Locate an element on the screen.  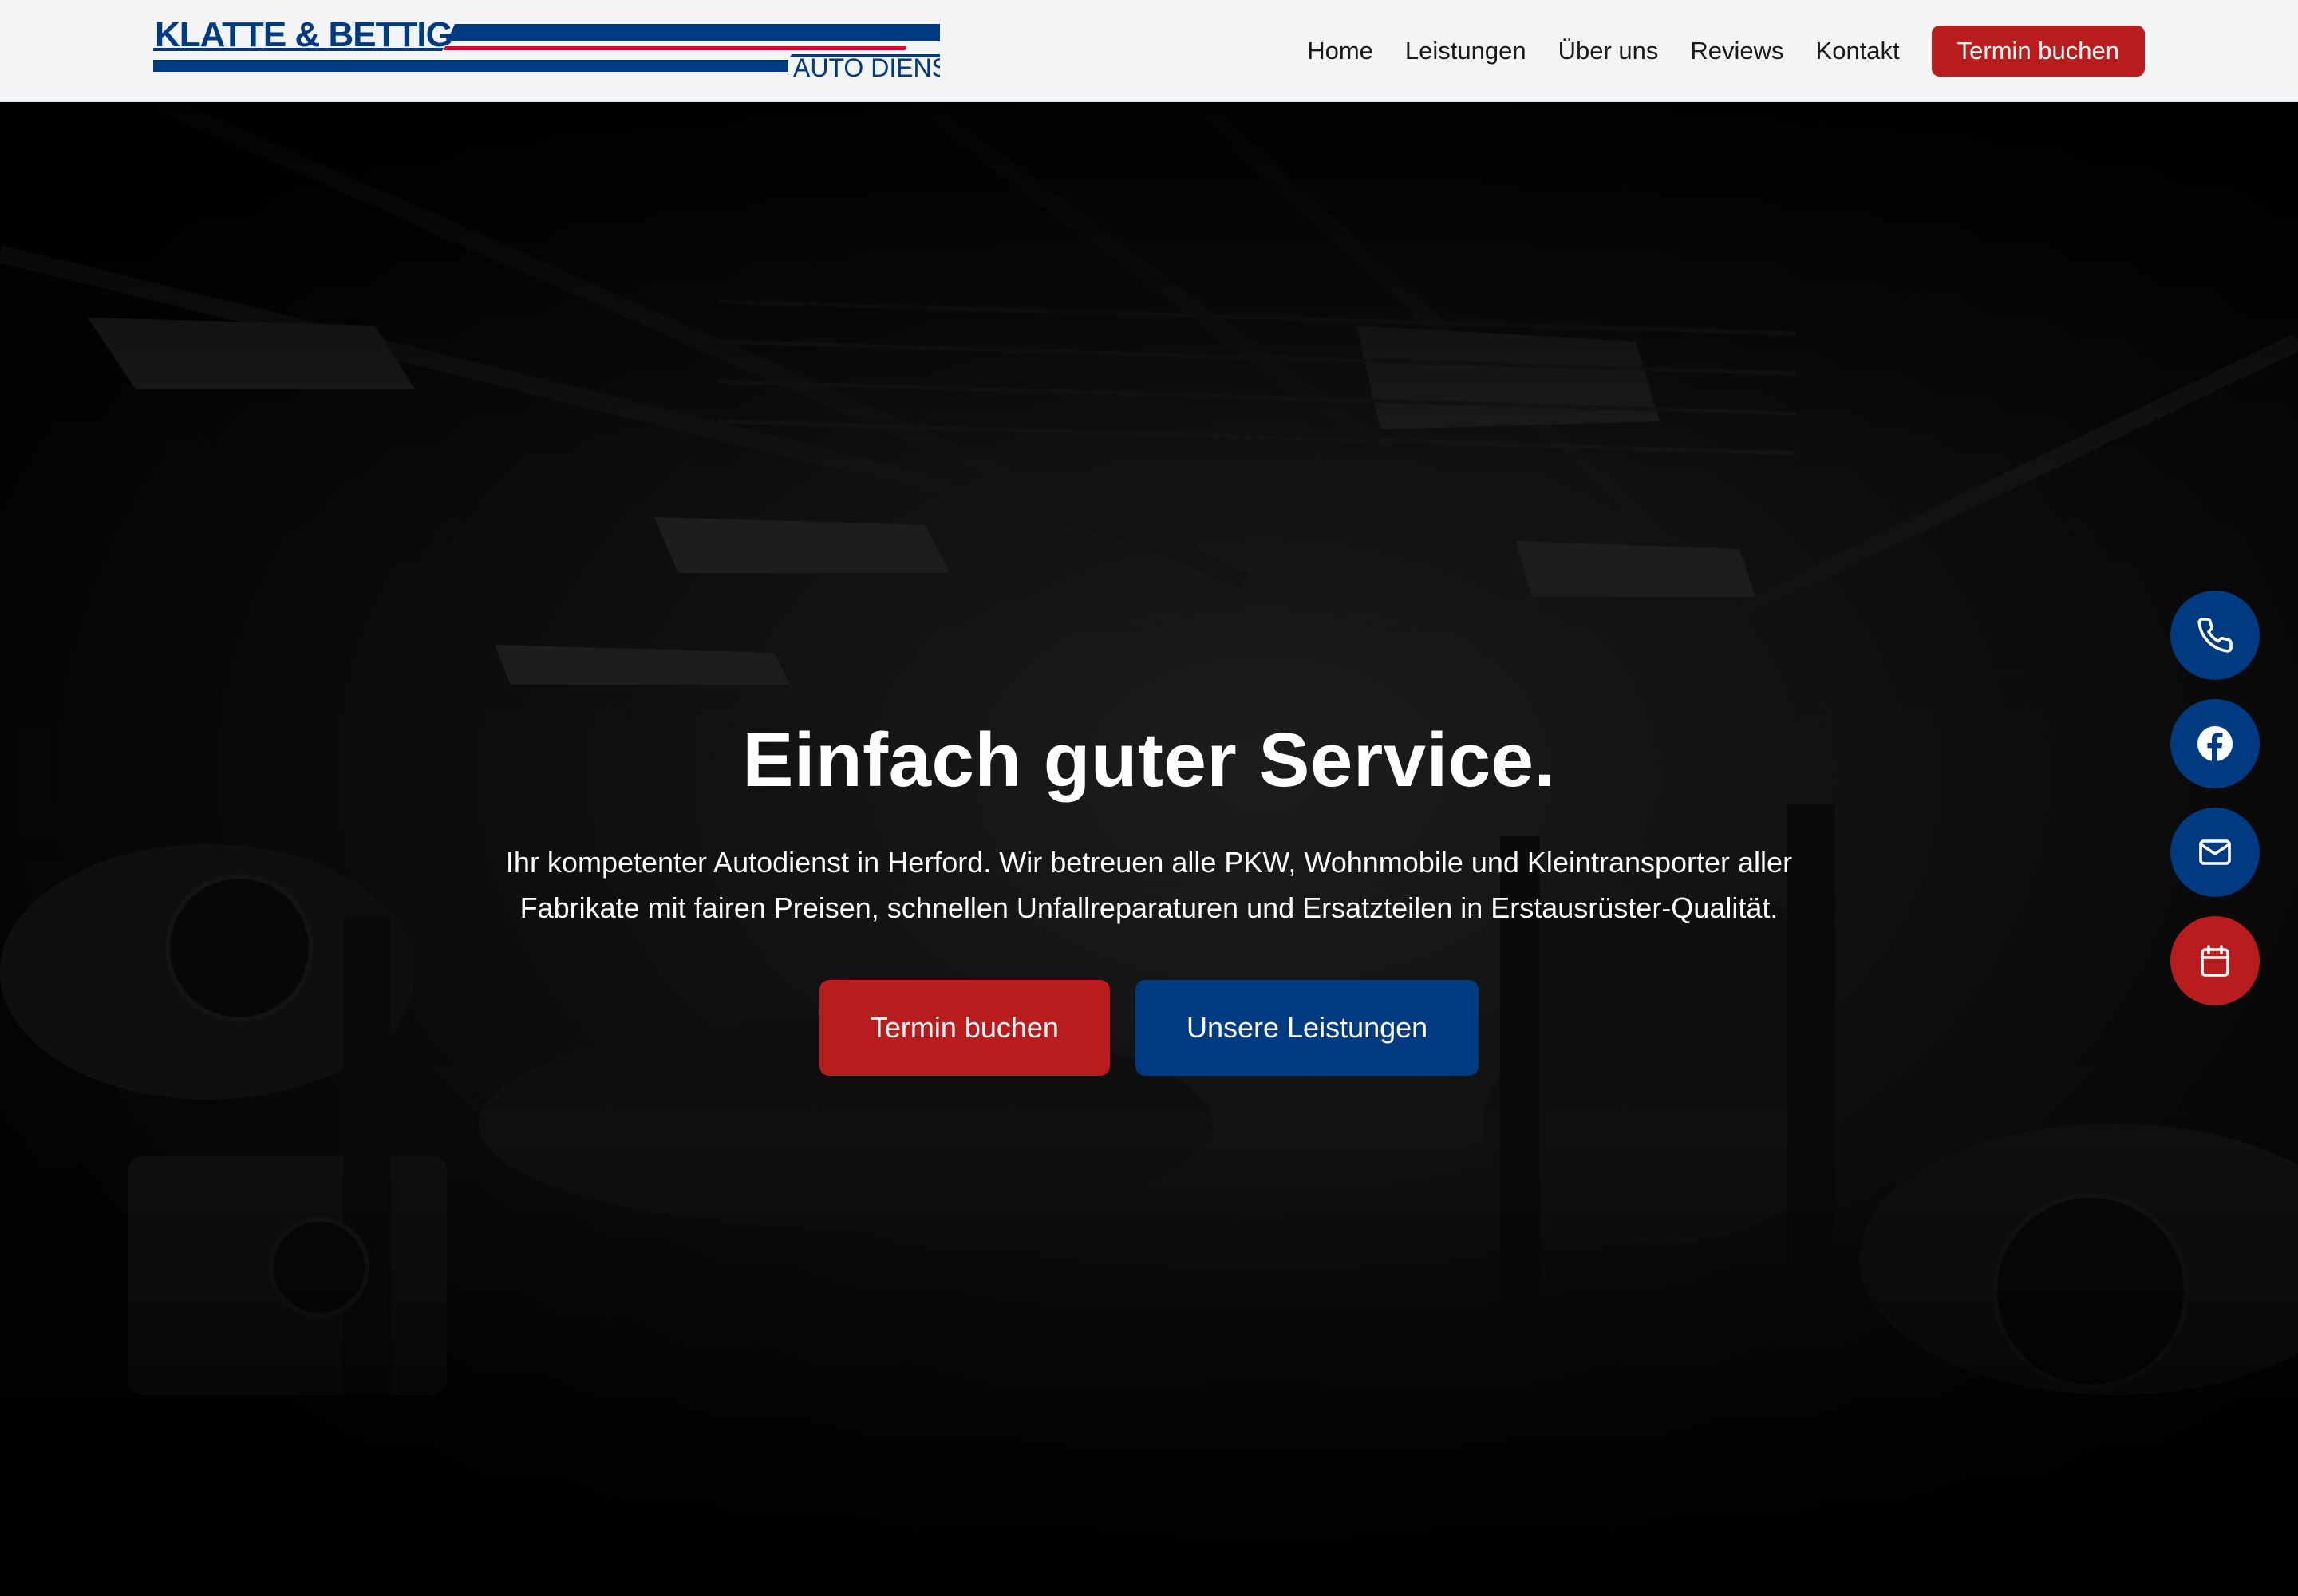
nav-link-kontakt: Kontakt is located at coordinates (1858, 51).